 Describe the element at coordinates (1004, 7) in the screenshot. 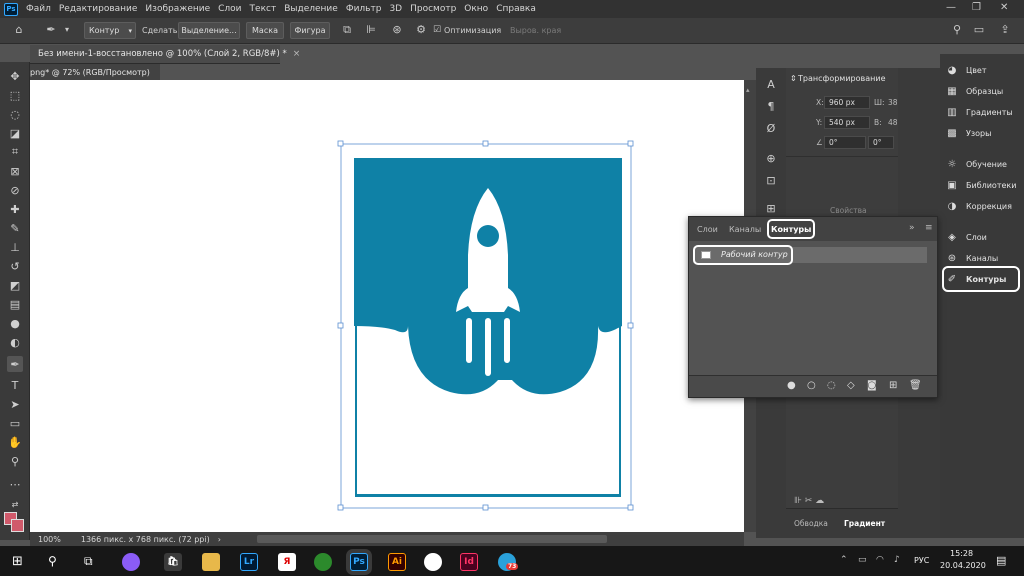

I see `close-icon: ✕` at that location.